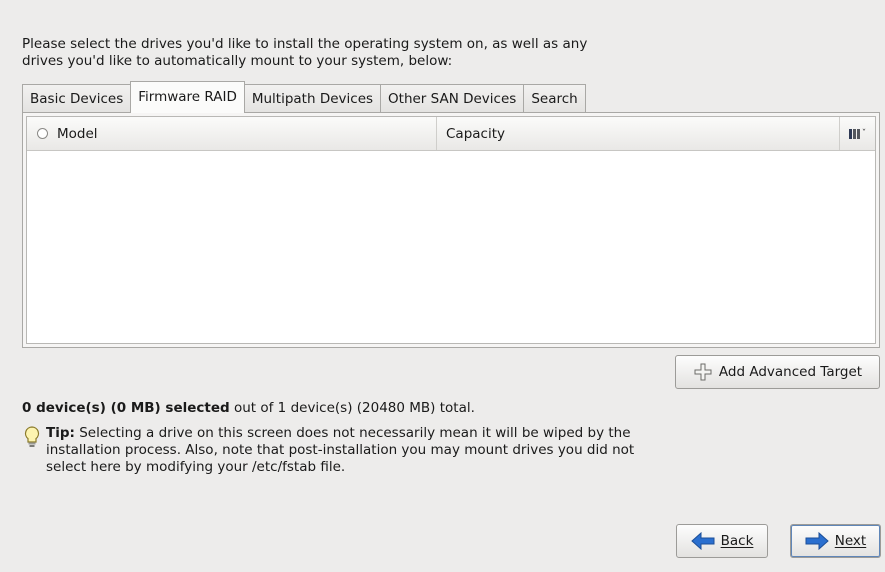  I want to click on add-advanced-target-button: Add Advanced Target, so click(777, 372).